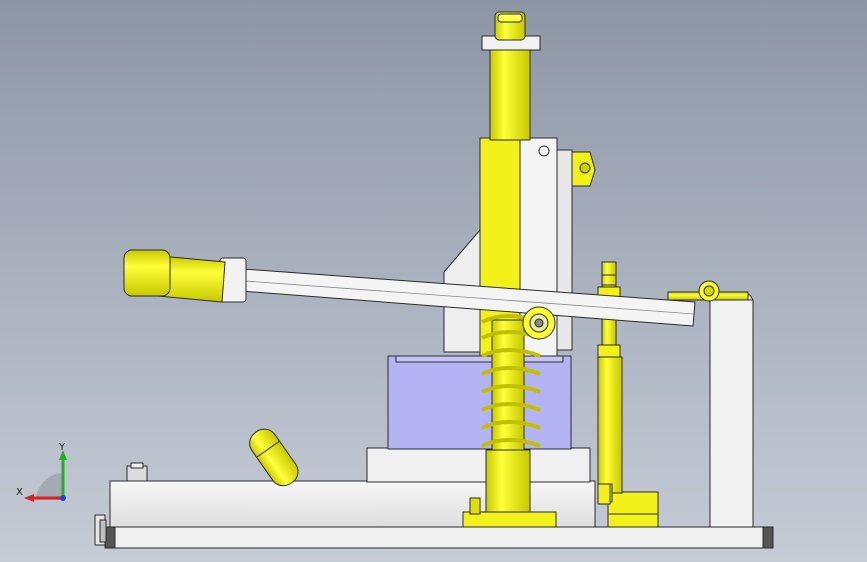  What do you see at coordinates (137, 465) in the screenshot?
I see `platform-nut-top` at bounding box center [137, 465].